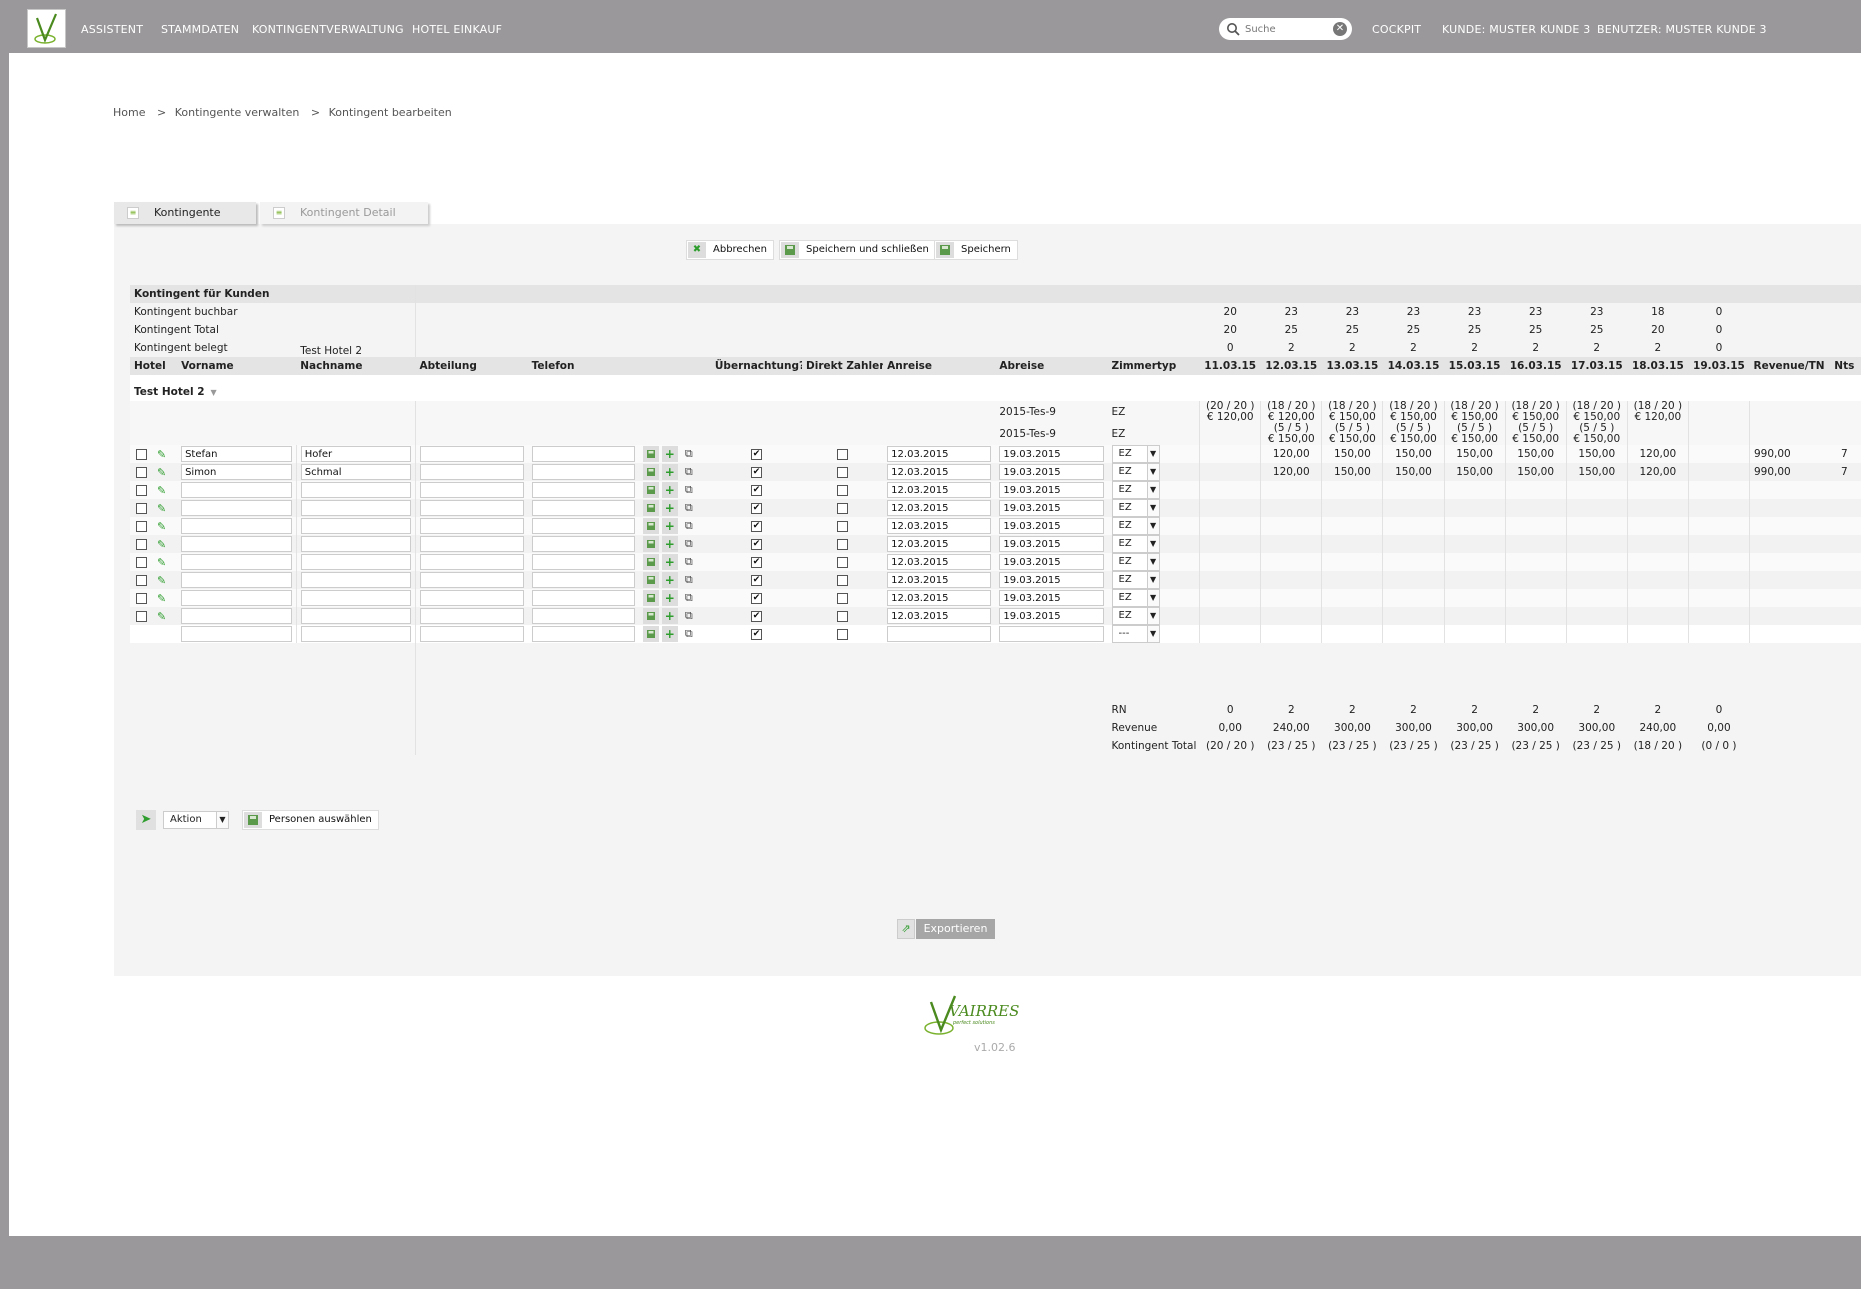 This screenshot has height=1289, width=1861. Describe the element at coordinates (1340, 29) in the screenshot. I see `clear-icon: ✕` at that location.